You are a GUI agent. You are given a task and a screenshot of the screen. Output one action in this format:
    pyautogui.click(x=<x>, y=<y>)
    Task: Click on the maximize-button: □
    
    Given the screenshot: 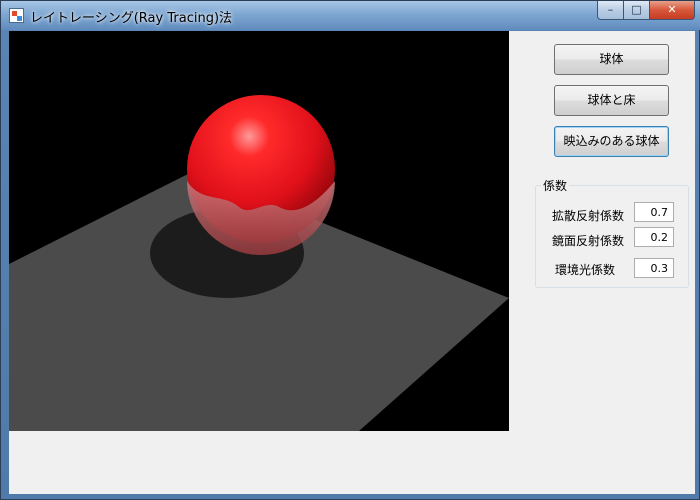 What is the action you would take?
    pyautogui.click(x=637, y=10)
    